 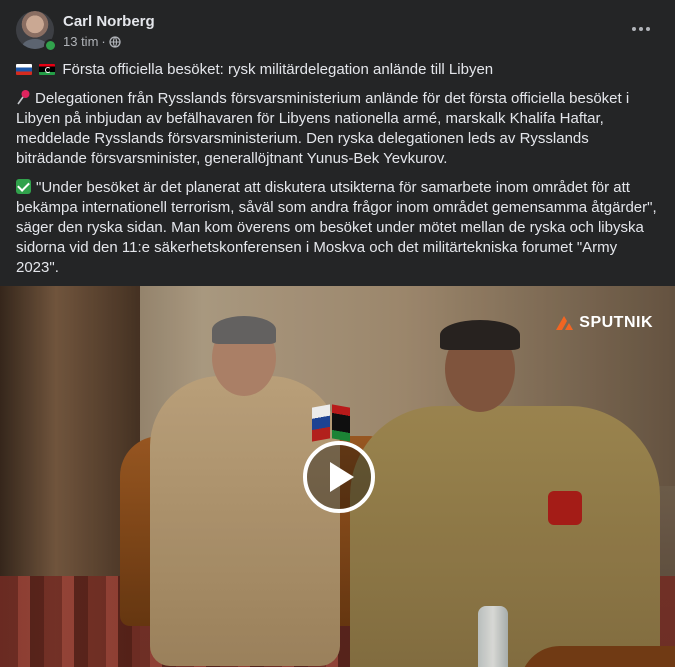 I want to click on russia-flag-icon, so click(x=24, y=69).